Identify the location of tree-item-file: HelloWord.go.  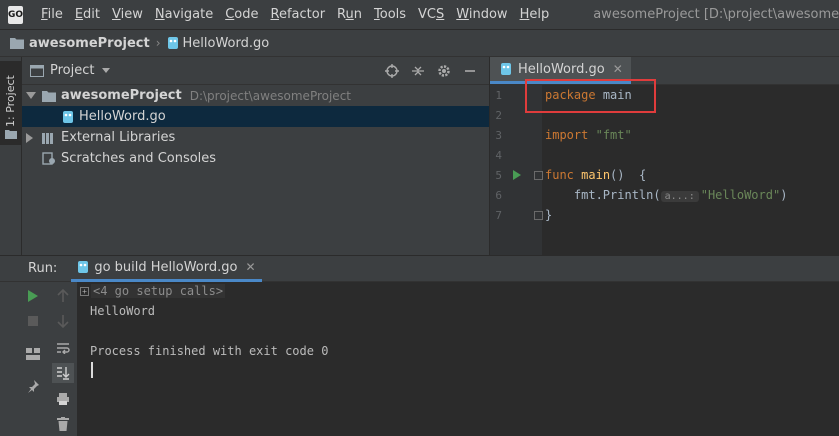
(255, 116).